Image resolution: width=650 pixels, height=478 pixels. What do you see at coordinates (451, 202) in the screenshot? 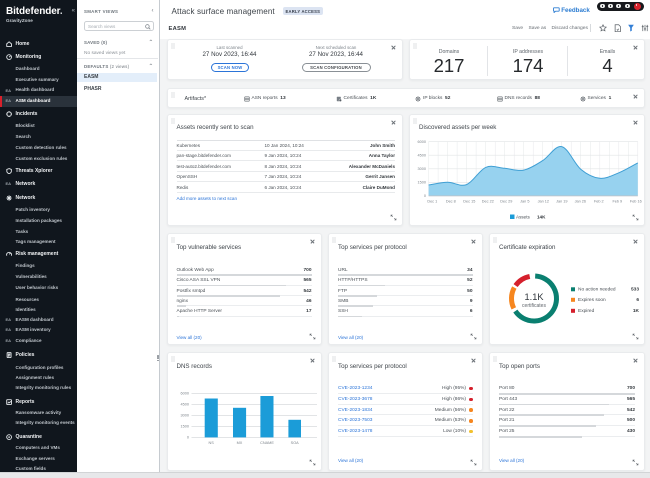
I see `svg-text: Dec 8` at bounding box center [451, 202].